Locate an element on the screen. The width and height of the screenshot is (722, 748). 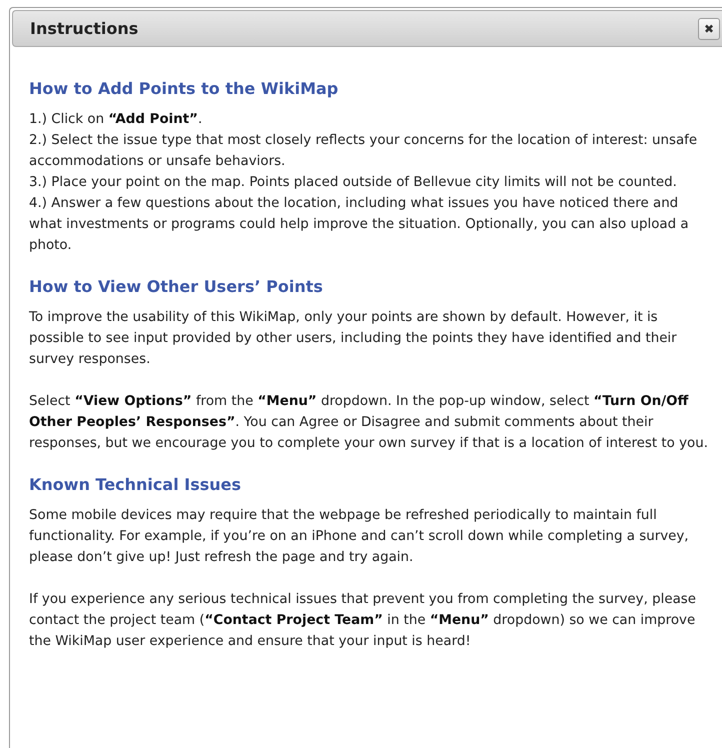
paragraph: 3.) Place your point on the map. Points placed outside of Bellevue city limits will not be counted. is located at coordinates (353, 183).